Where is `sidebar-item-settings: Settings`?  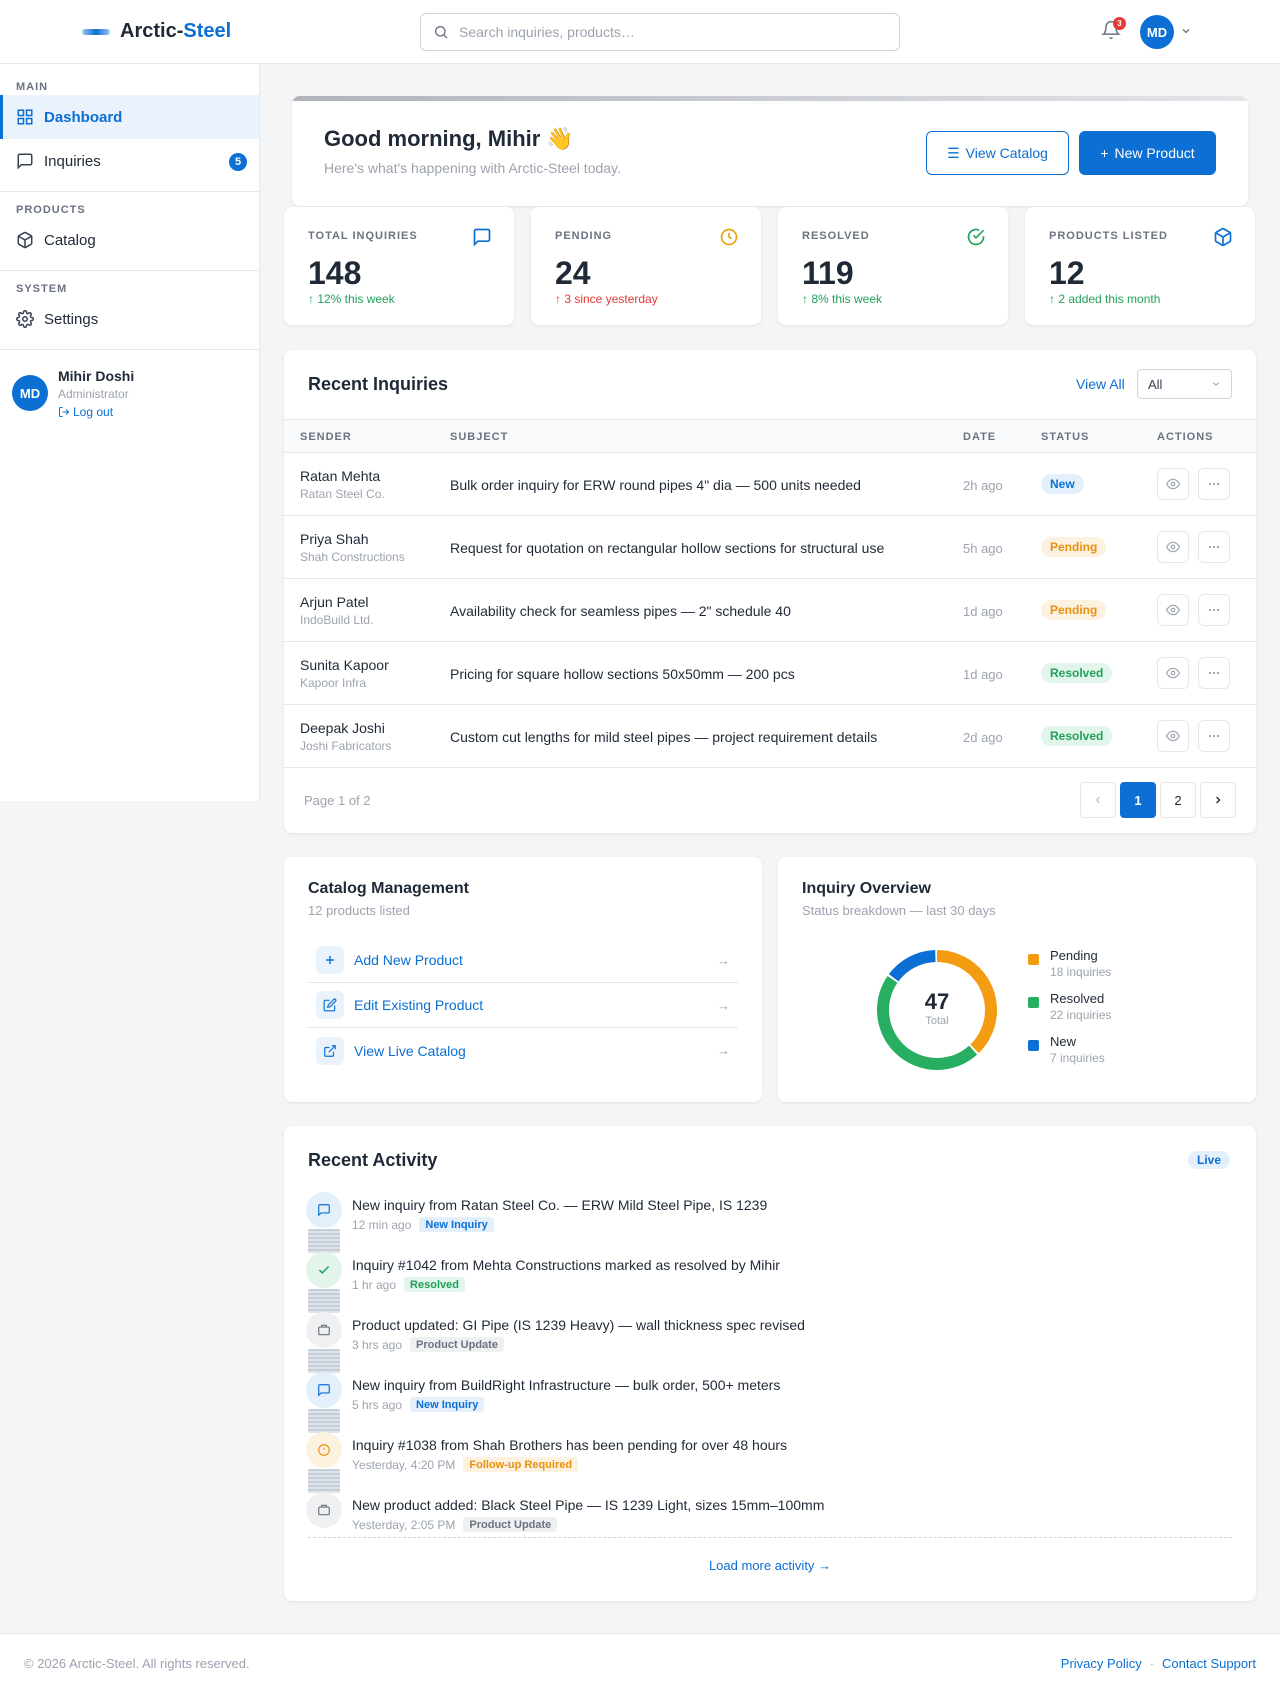
sidebar-item-settings: Settings is located at coordinates (129, 319).